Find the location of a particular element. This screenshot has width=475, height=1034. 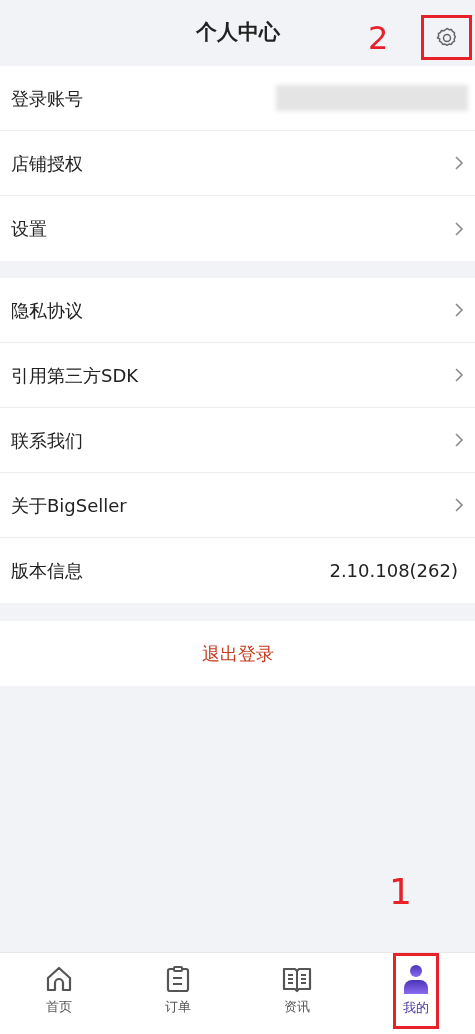

row-label: 引用第三方SDK is located at coordinates (75, 375).